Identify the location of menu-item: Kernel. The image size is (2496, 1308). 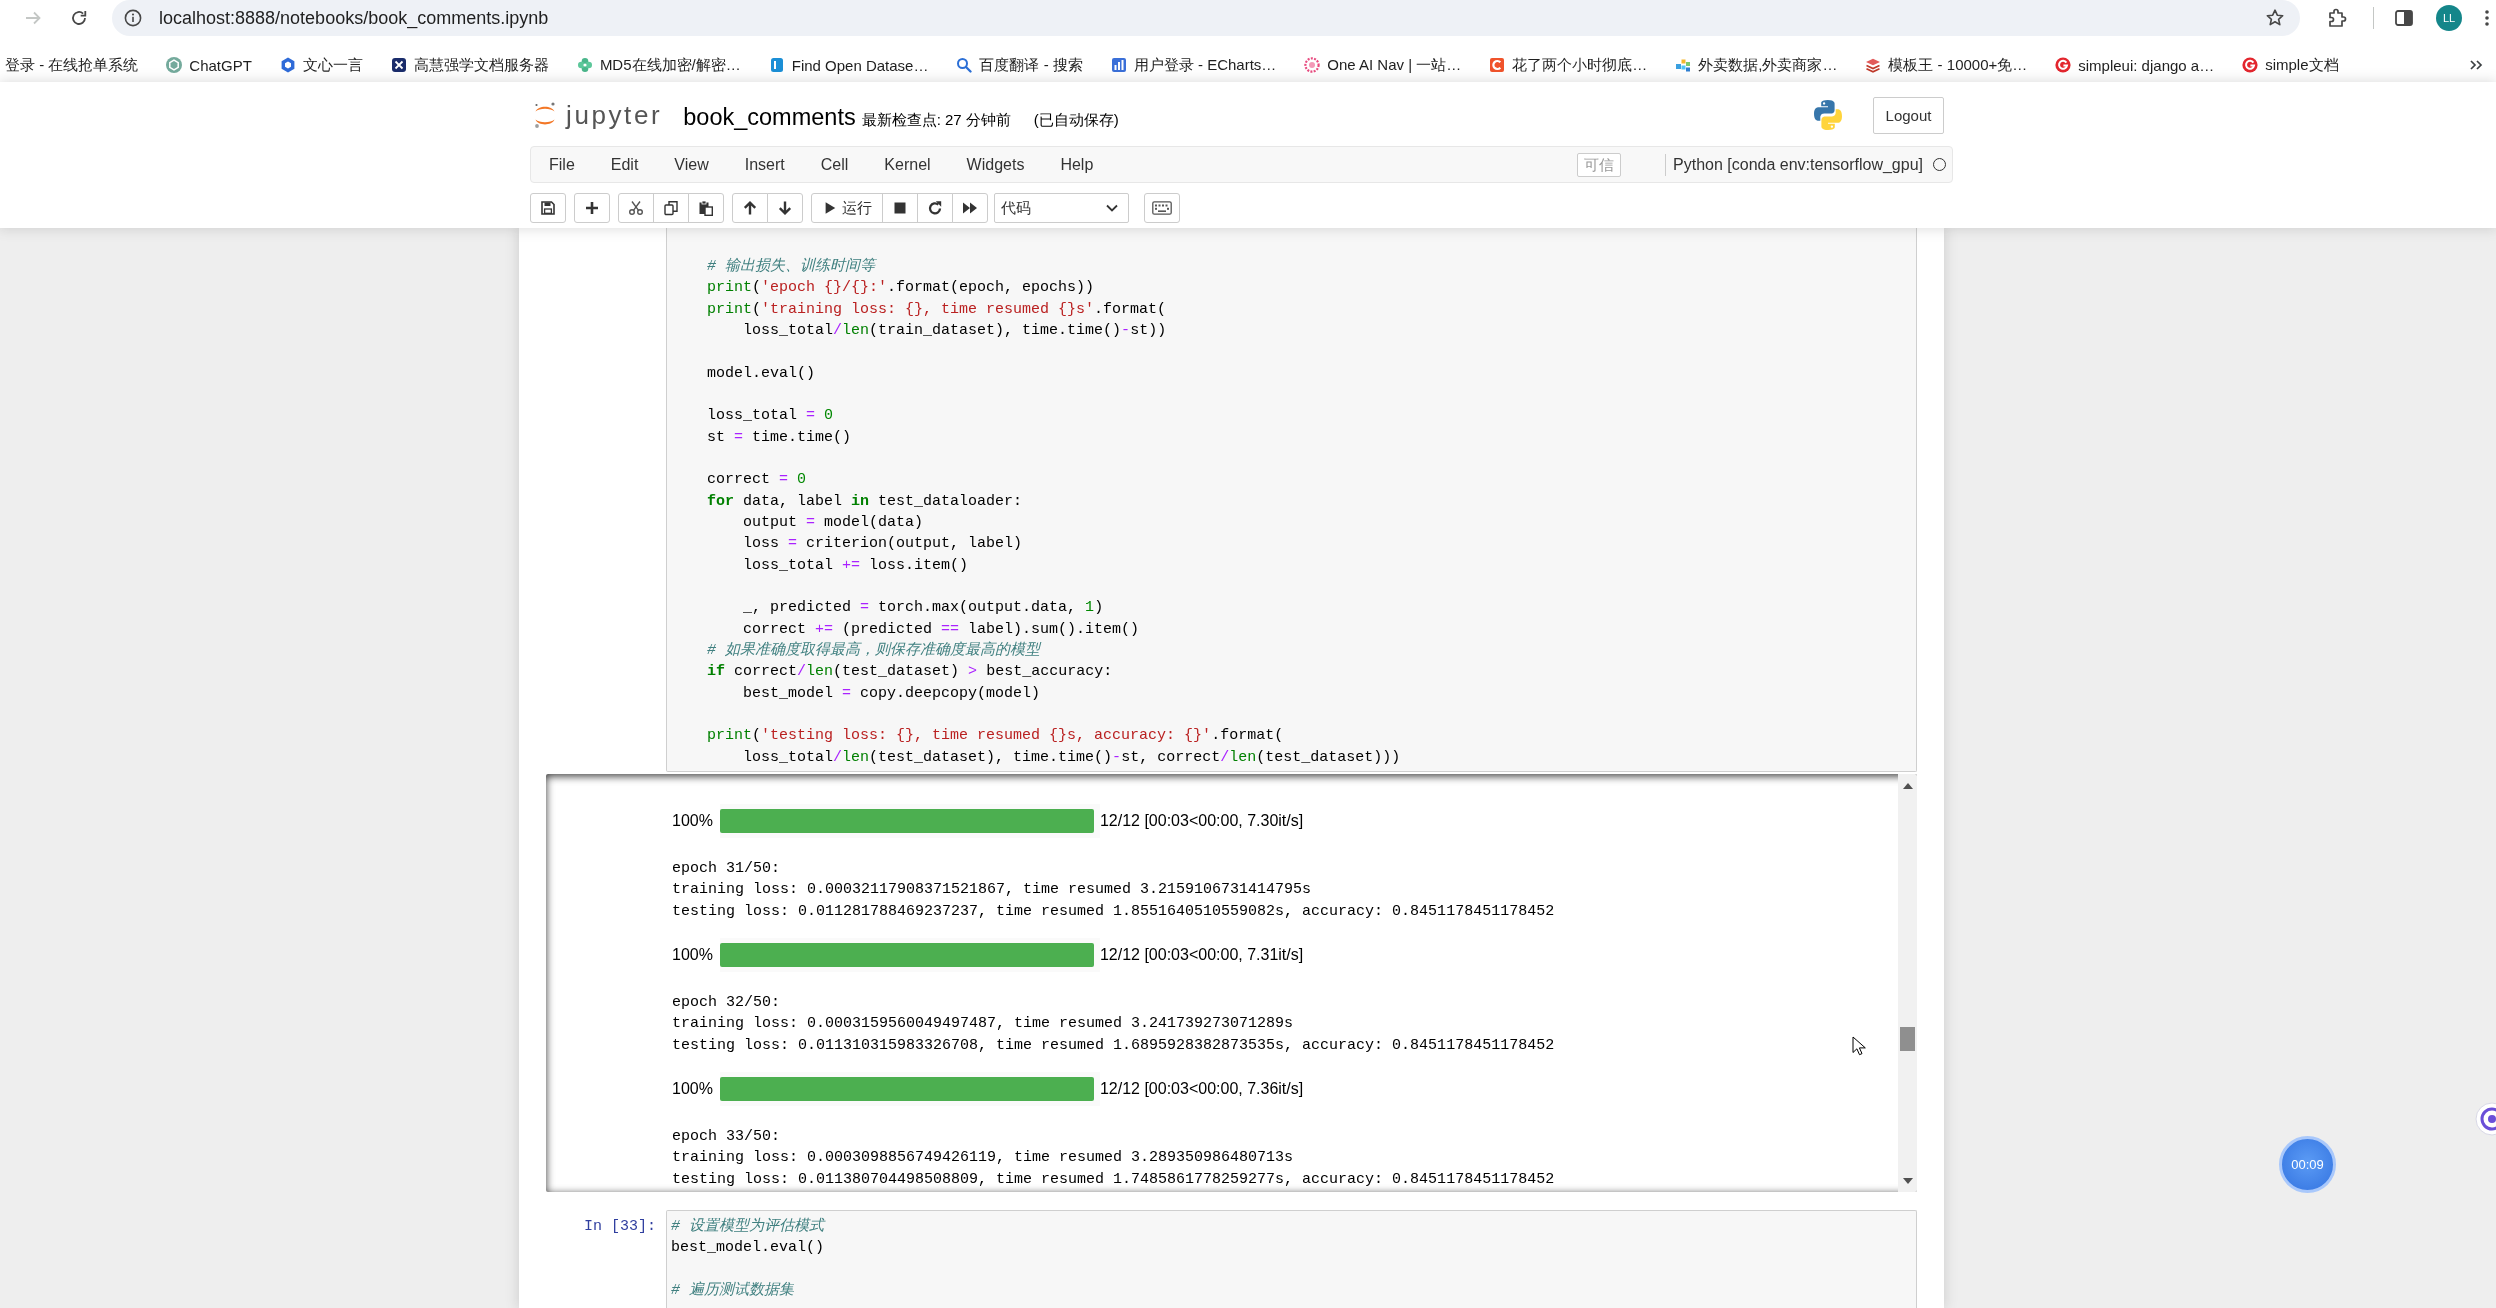
(907, 164).